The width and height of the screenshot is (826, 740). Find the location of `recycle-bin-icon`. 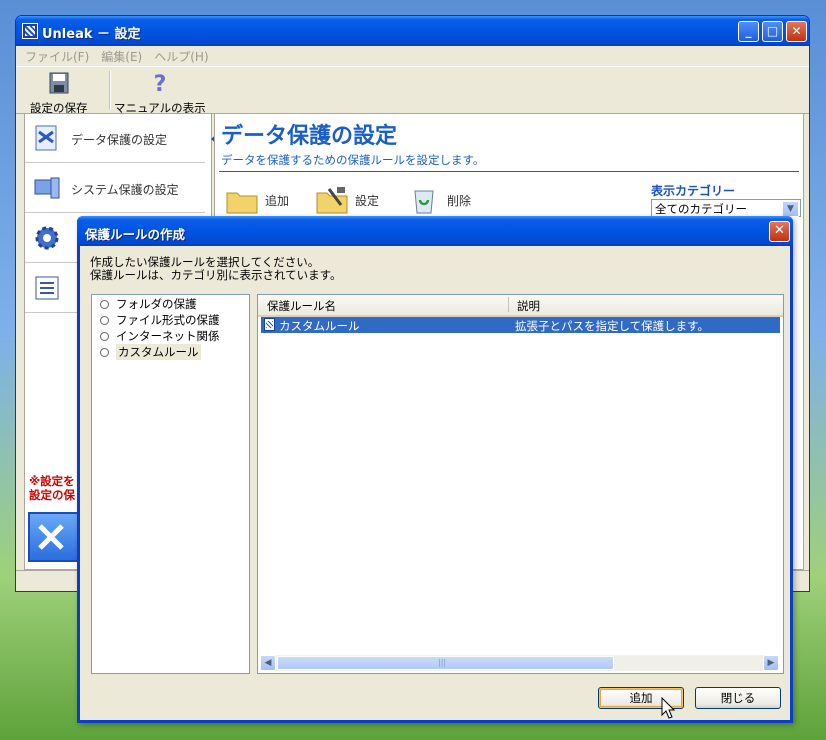

recycle-bin-icon is located at coordinates (424, 202).